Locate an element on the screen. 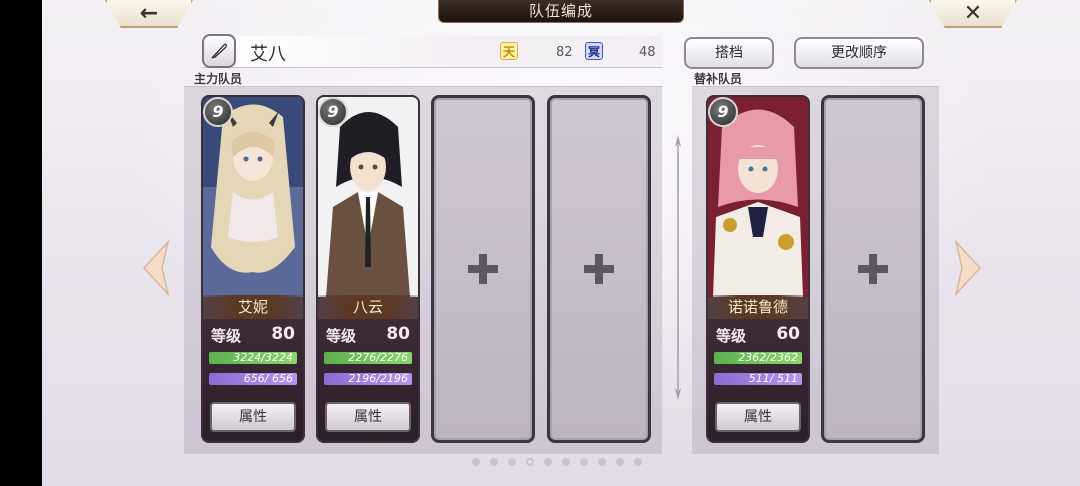  mp-bar: 511/ 511 is located at coordinates (758, 379).